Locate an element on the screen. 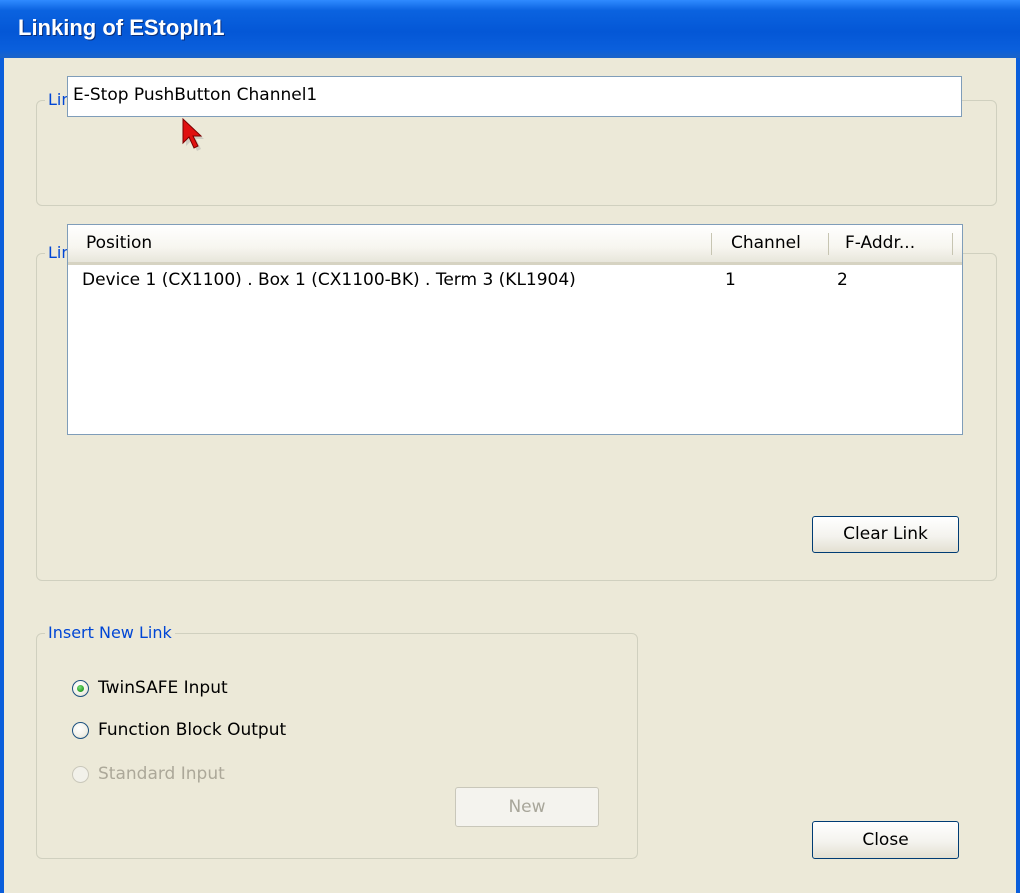 The image size is (1020, 893). window-title: Linking of EStopIn1 is located at coordinates (121, 27).